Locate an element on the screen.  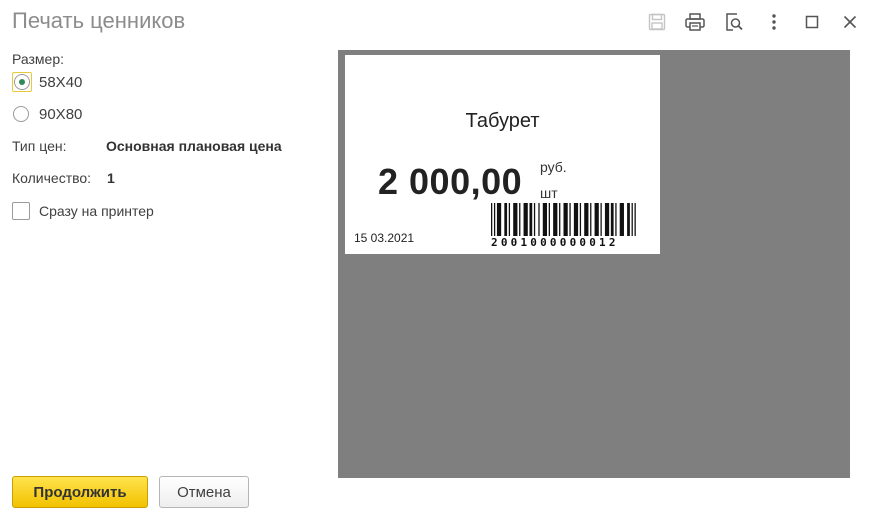
size-option-58x40: 58X40 is located at coordinates (47, 82).